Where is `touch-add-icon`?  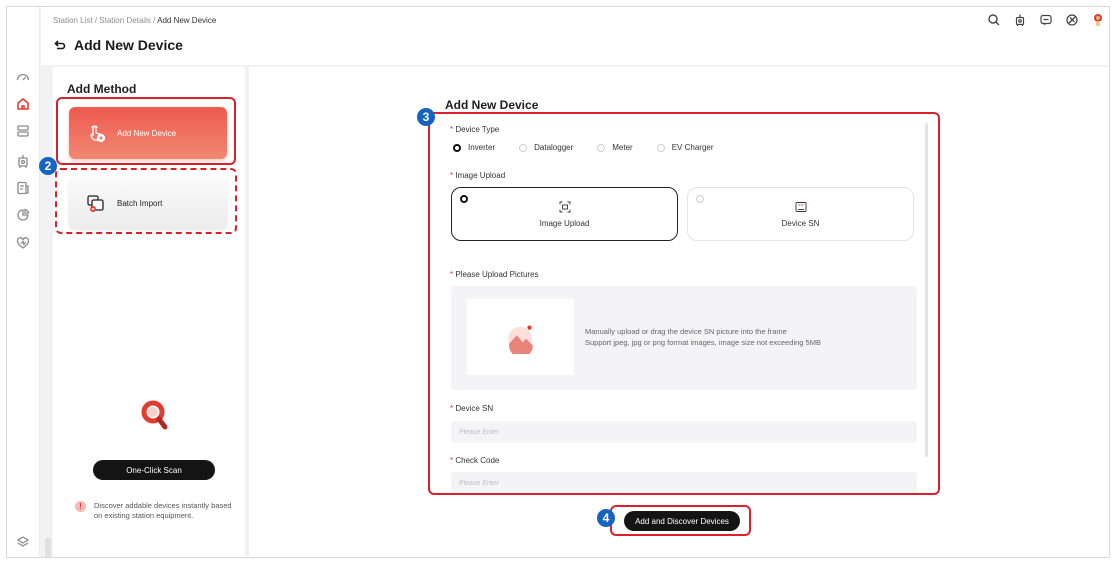 touch-add-icon is located at coordinates (98, 134).